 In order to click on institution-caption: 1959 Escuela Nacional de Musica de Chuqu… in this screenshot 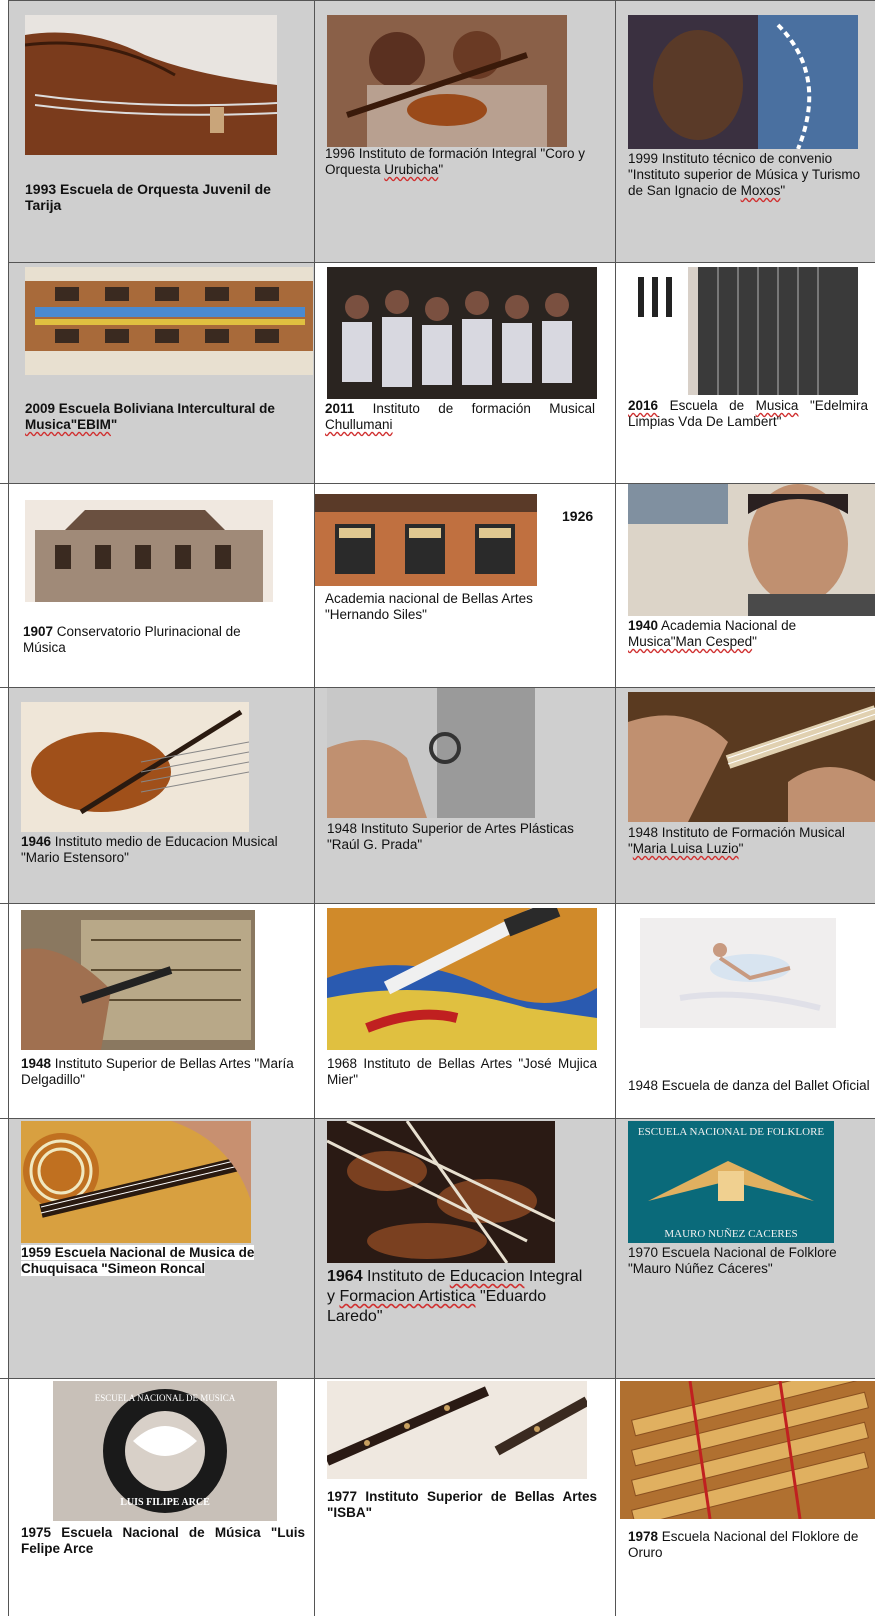, I will do `click(138, 1260)`.